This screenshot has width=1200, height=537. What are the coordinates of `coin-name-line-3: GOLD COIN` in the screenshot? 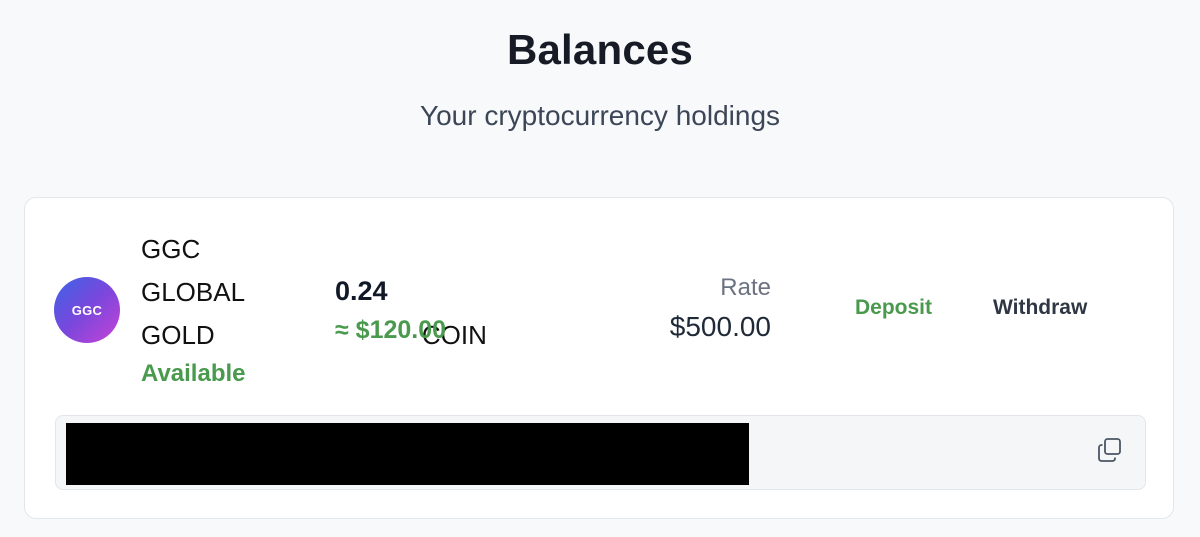 It's located at (314, 335).